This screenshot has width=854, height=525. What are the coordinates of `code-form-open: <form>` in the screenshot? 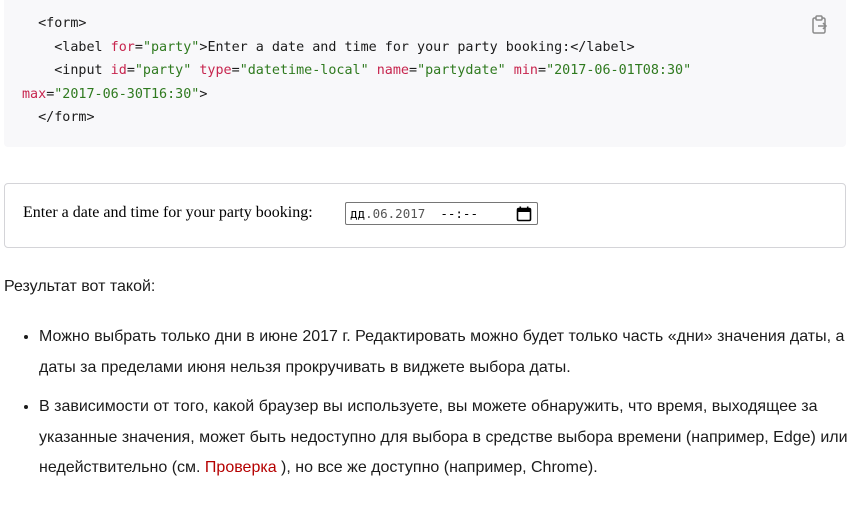 It's located at (62, 23).